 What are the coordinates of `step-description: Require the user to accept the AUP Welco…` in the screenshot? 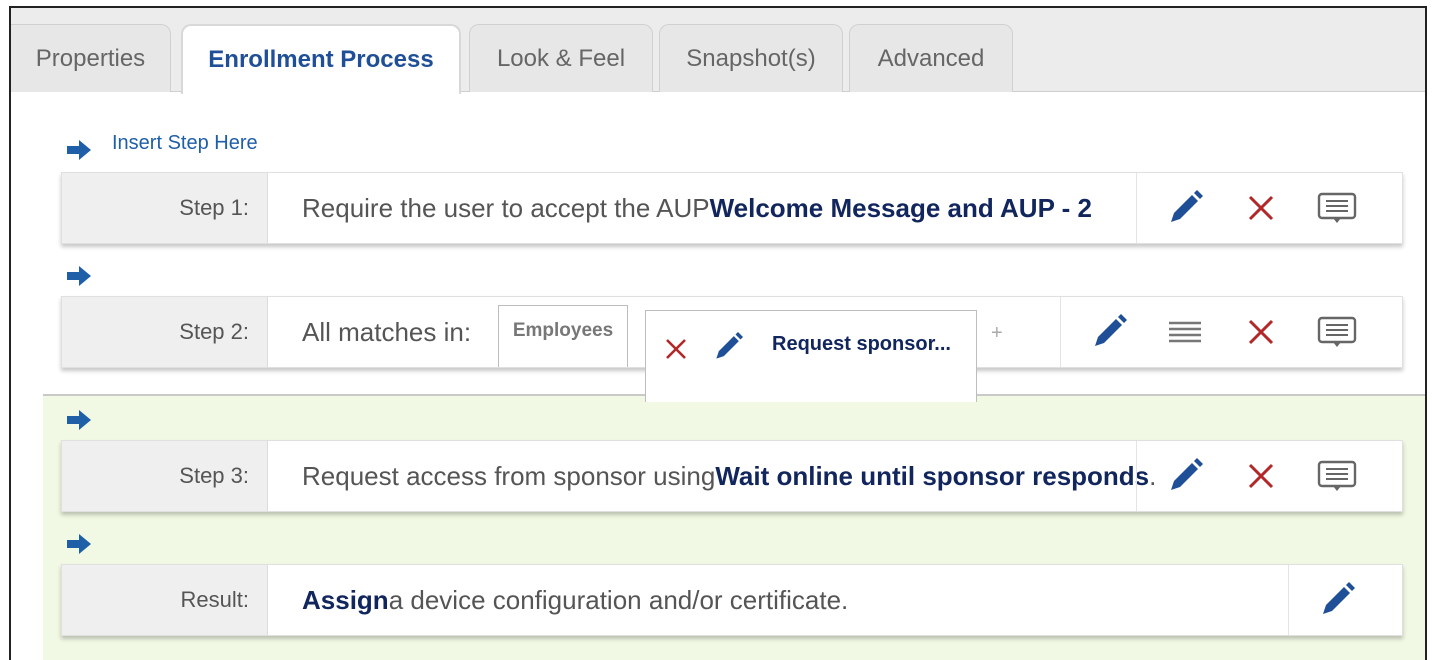 It's located at (697, 208).